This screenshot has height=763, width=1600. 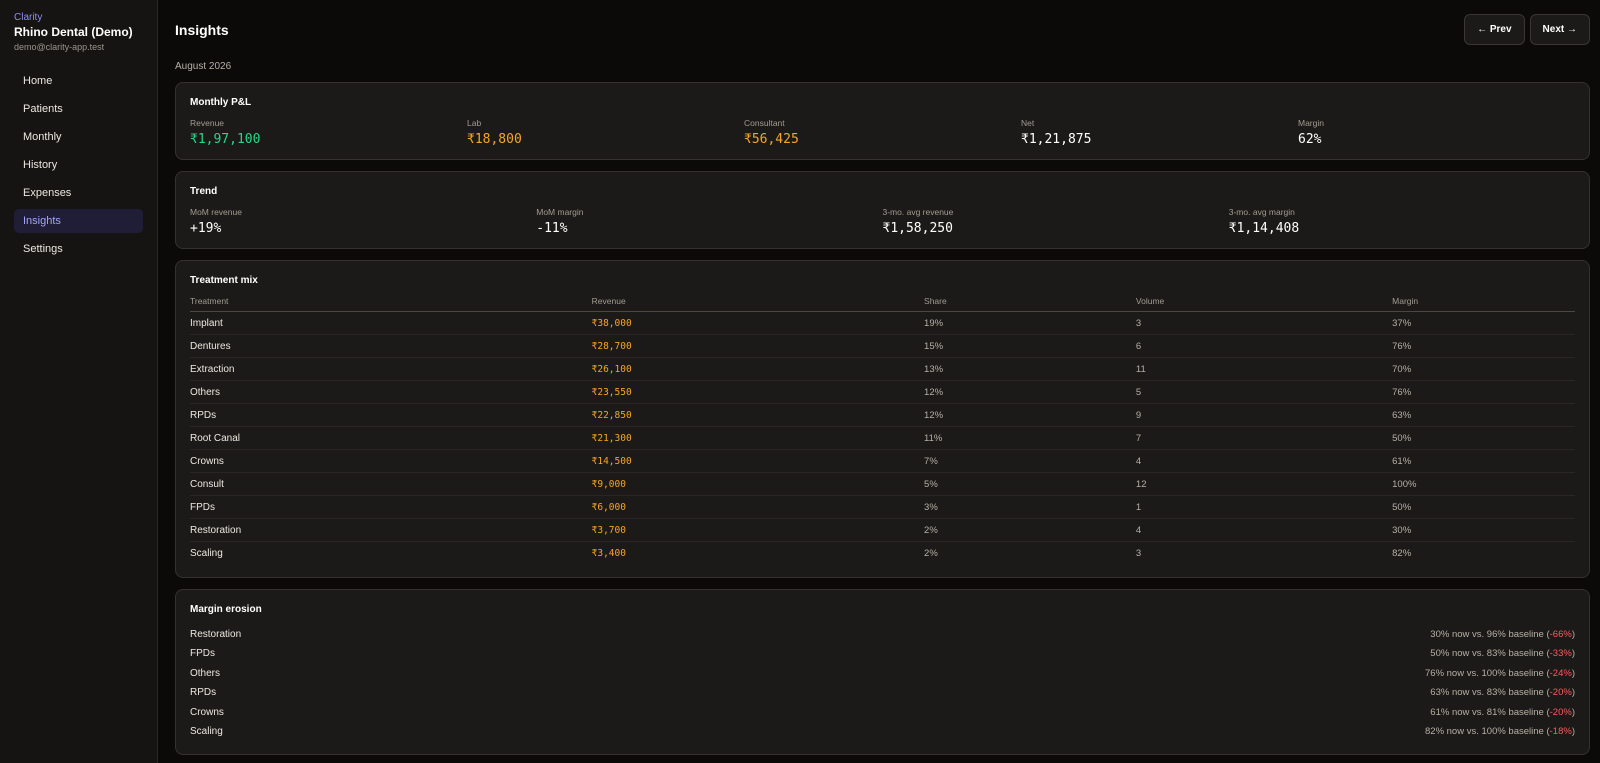 I want to click on stat-label: 3-mo. avg margin, so click(x=1261, y=212).